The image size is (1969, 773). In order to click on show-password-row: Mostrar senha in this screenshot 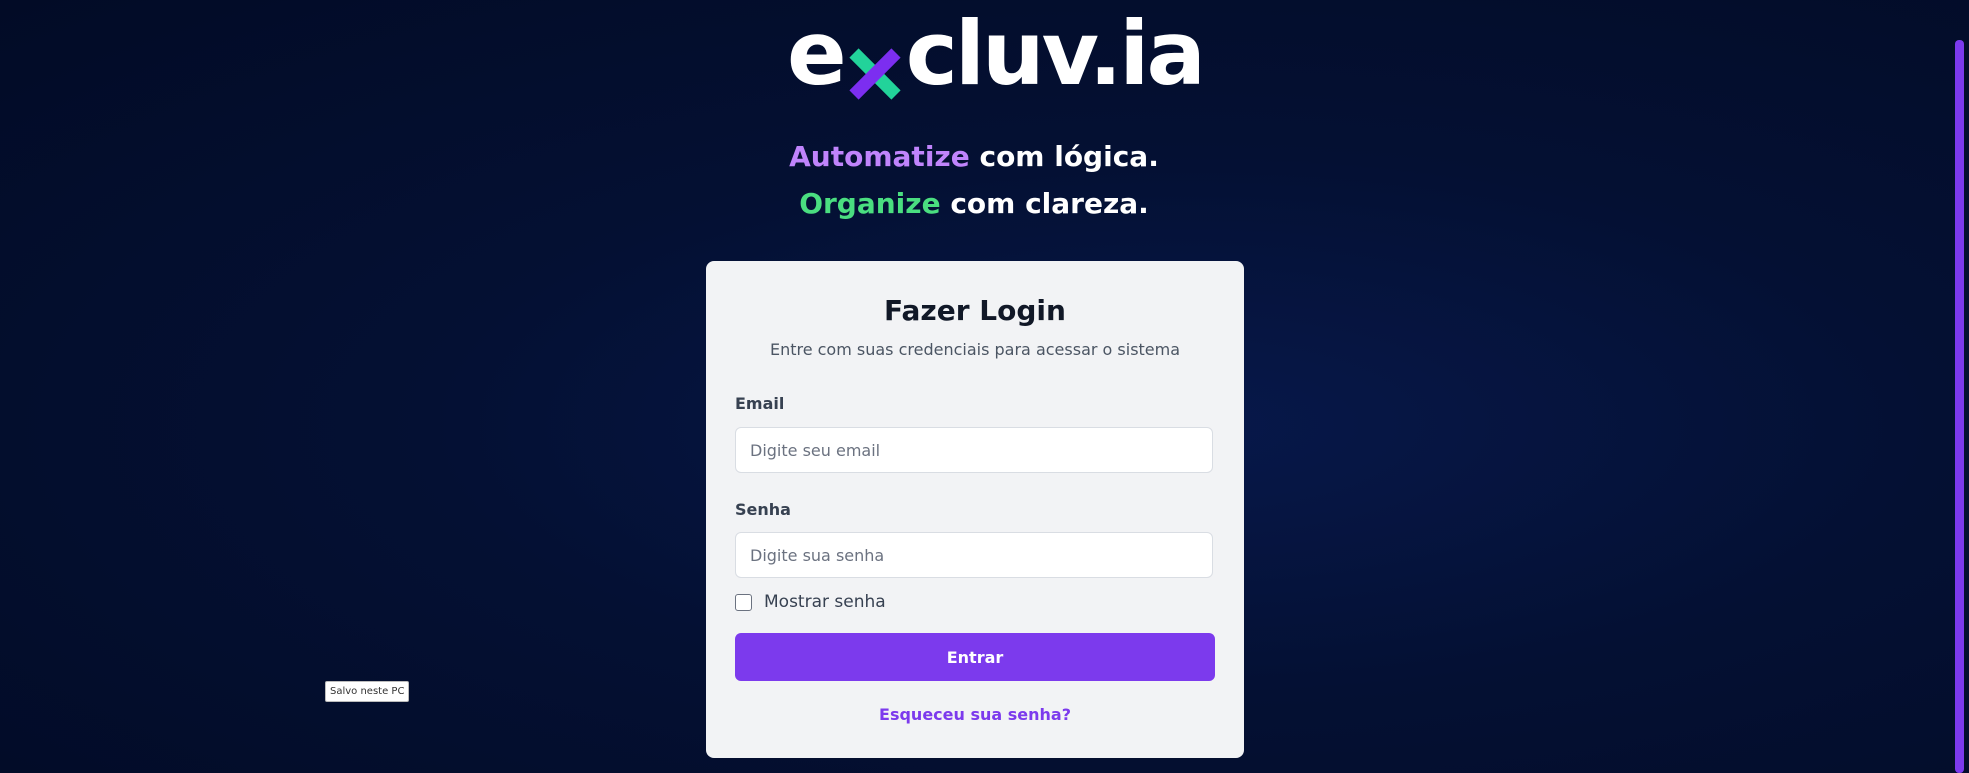, I will do `click(810, 602)`.